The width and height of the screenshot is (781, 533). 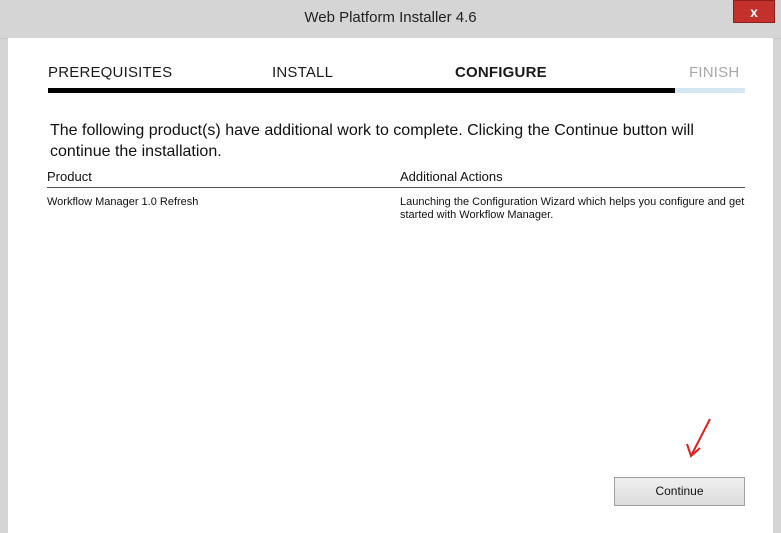 What do you see at coordinates (396, 178) in the screenshot?
I see `table-header: Product Additional Actions` at bounding box center [396, 178].